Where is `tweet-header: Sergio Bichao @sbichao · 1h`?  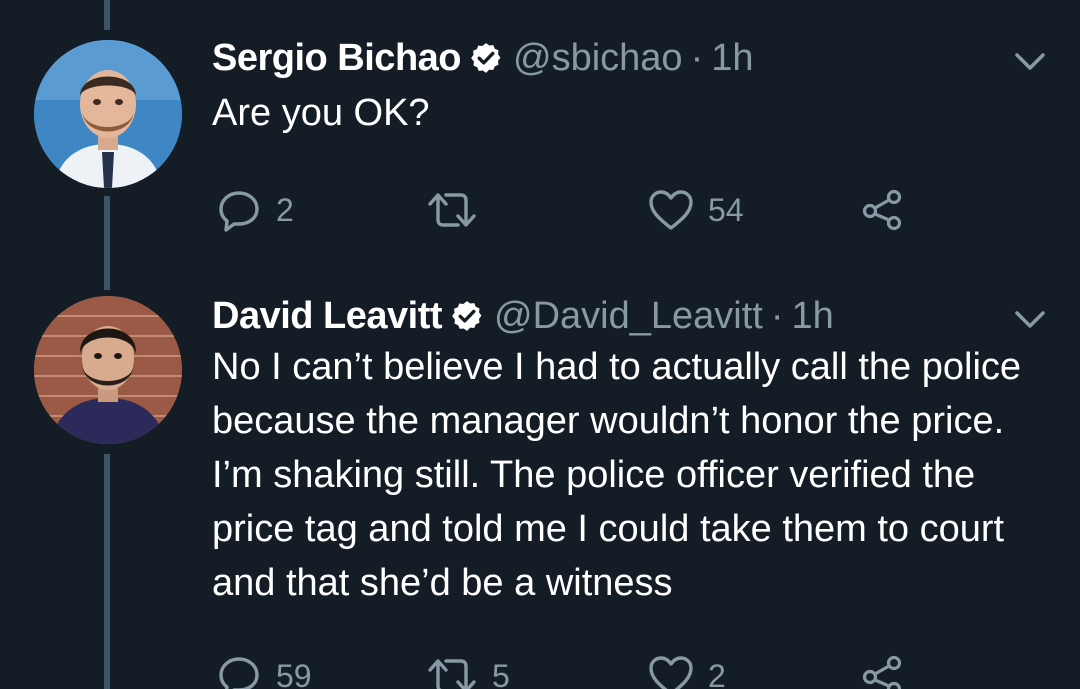 tweet-header: Sergio Bichao @sbichao · 1h is located at coordinates (483, 58).